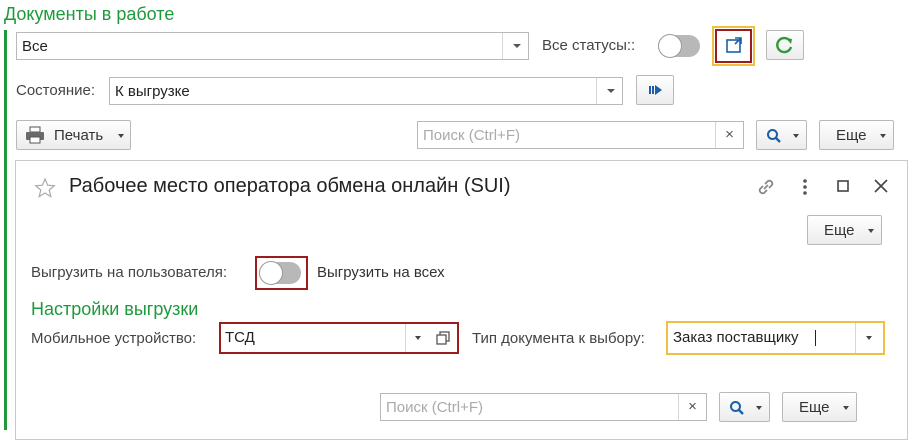  I want to click on upload-user-toggle, so click(280, 273).